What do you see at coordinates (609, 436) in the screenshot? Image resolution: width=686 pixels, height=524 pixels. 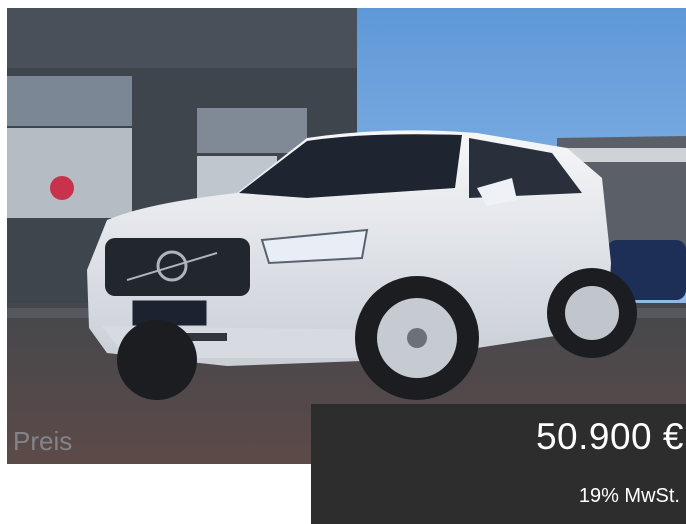 I see `price-value: 50.900 €` at bounding box center [609, 436].